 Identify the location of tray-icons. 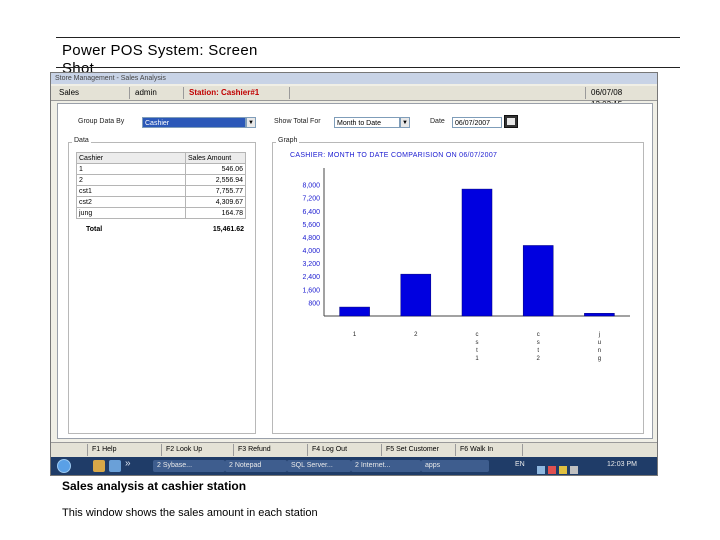
(565, 467).